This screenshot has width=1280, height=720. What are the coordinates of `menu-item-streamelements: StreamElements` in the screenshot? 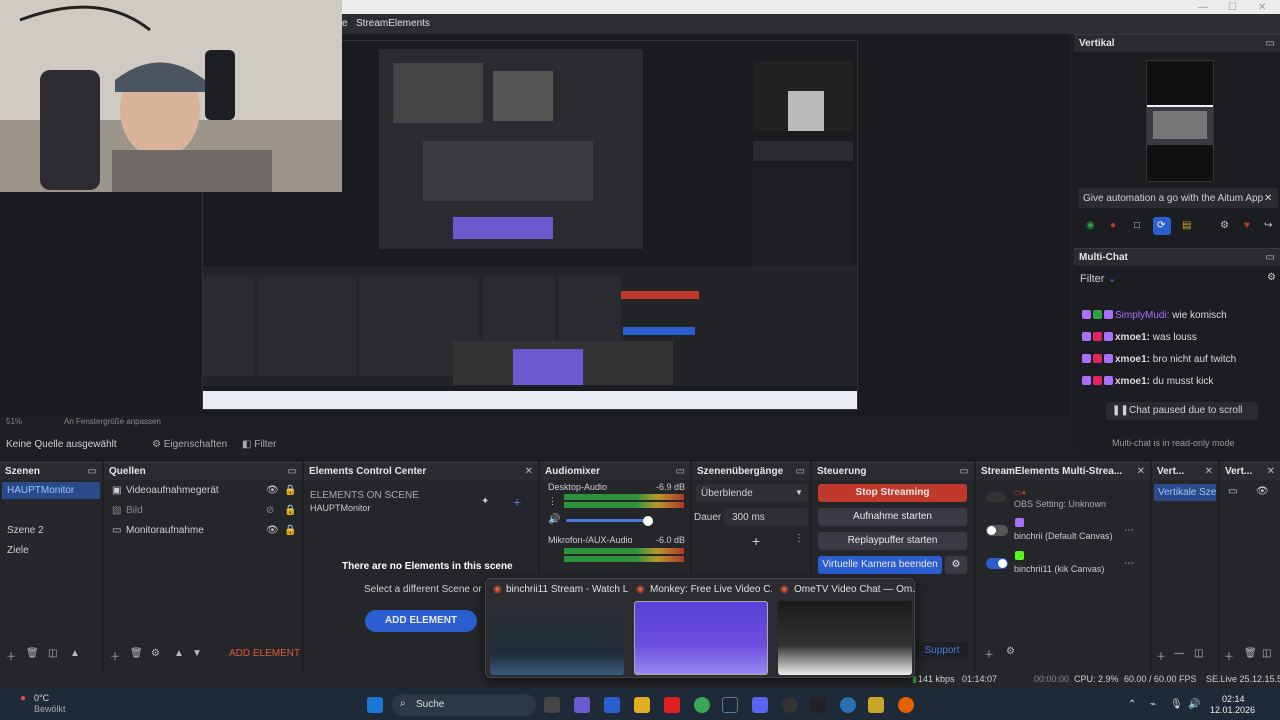 It's located at (393, 23).